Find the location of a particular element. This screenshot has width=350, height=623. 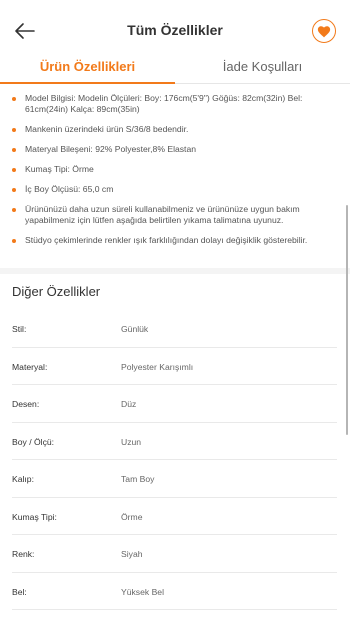

attribute-value: Günlük is located at coordinates (135, 329).